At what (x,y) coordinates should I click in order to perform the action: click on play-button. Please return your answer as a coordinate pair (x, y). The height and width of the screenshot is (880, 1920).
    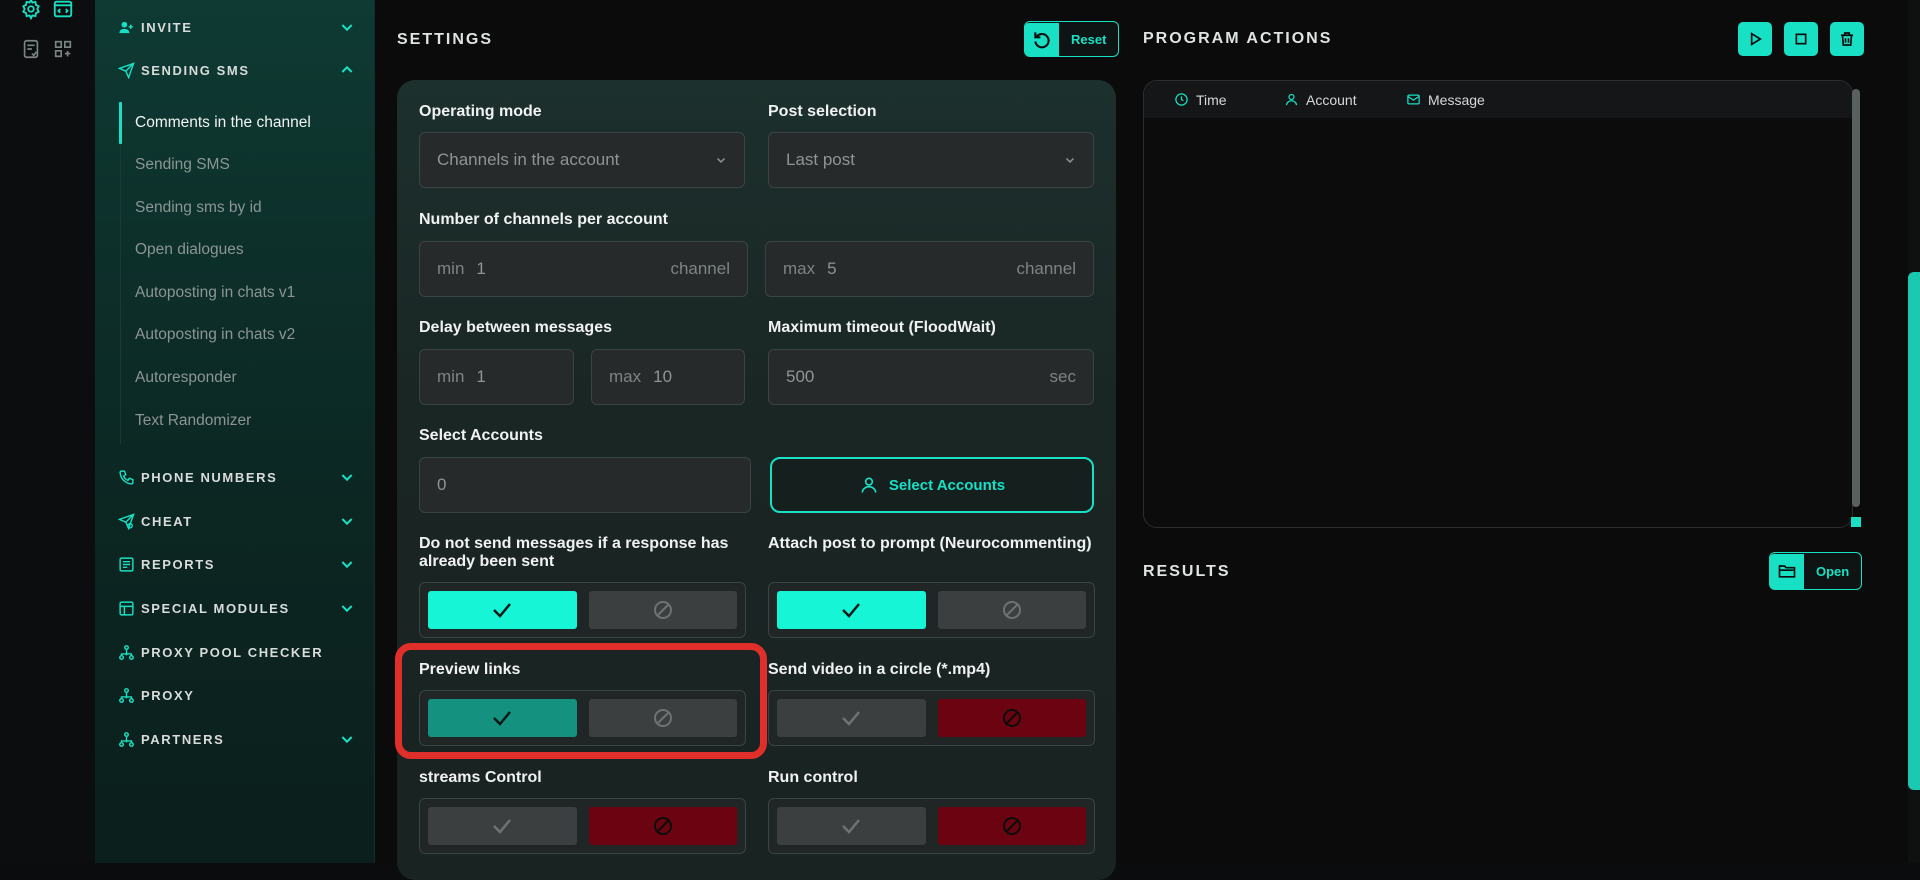
    Looking at the image, I should click on (1755, 39).